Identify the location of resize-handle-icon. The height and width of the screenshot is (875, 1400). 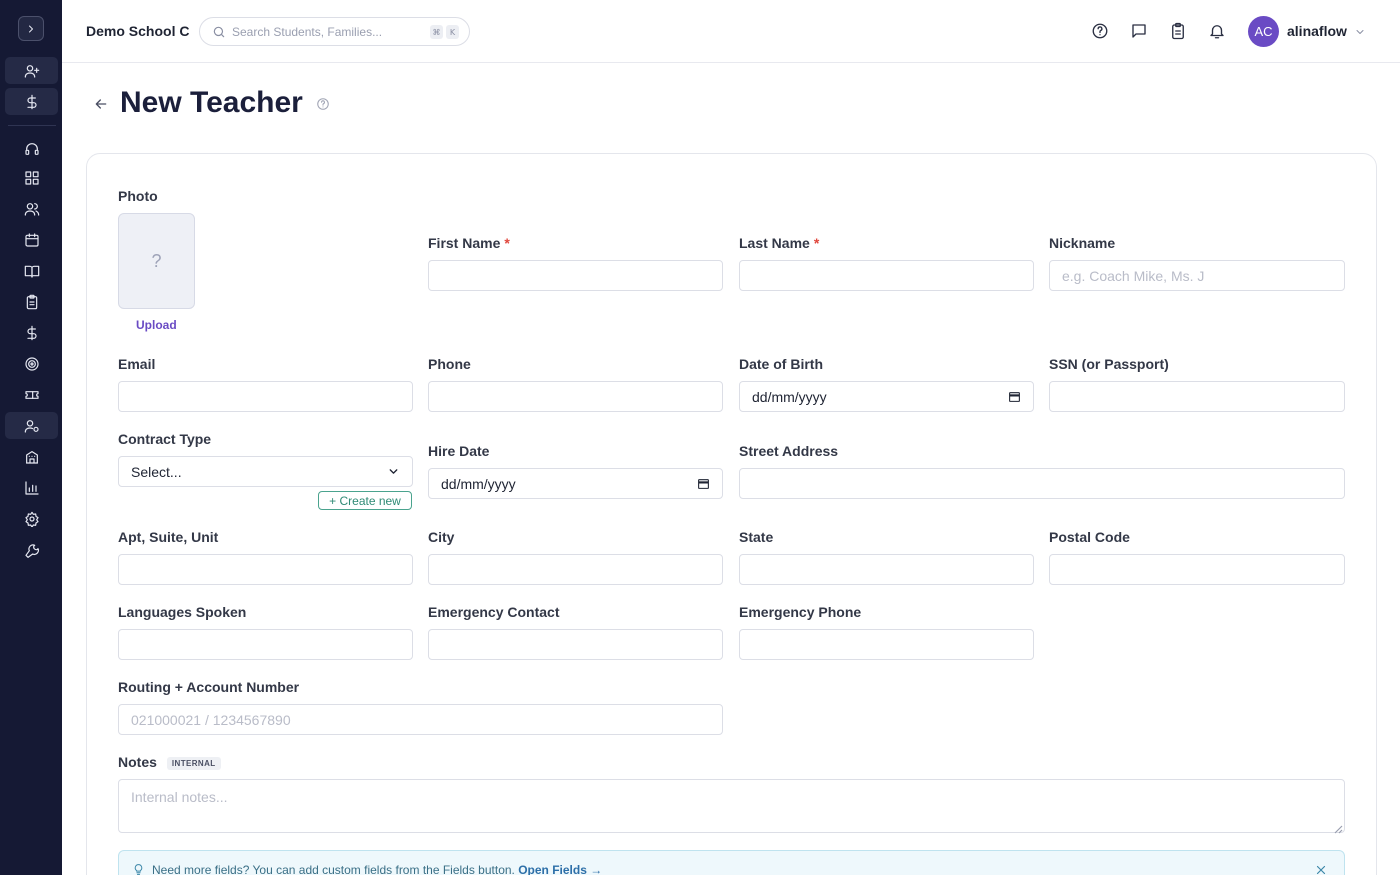
(1338, 827).